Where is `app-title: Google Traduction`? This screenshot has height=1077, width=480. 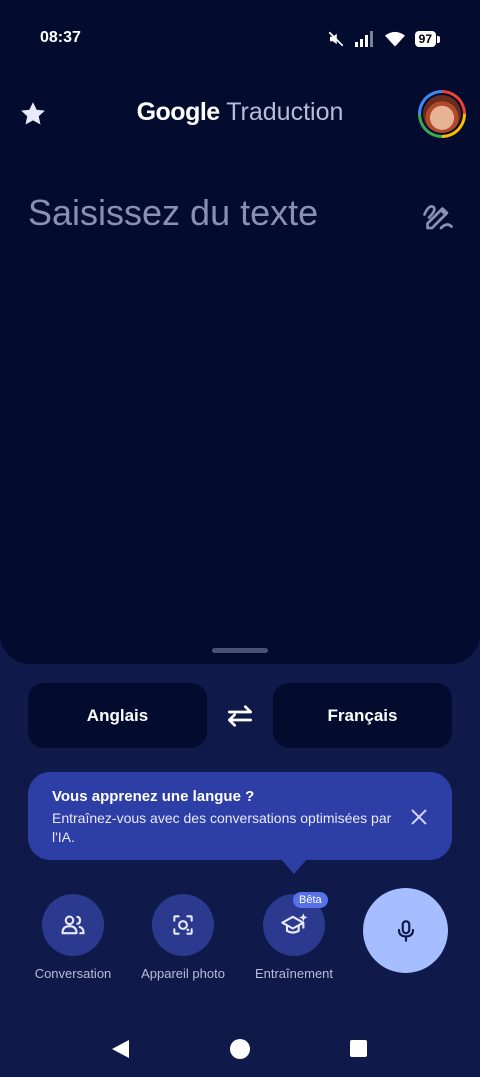
app-title: Google Traduction is located at coordinates (240, 112).